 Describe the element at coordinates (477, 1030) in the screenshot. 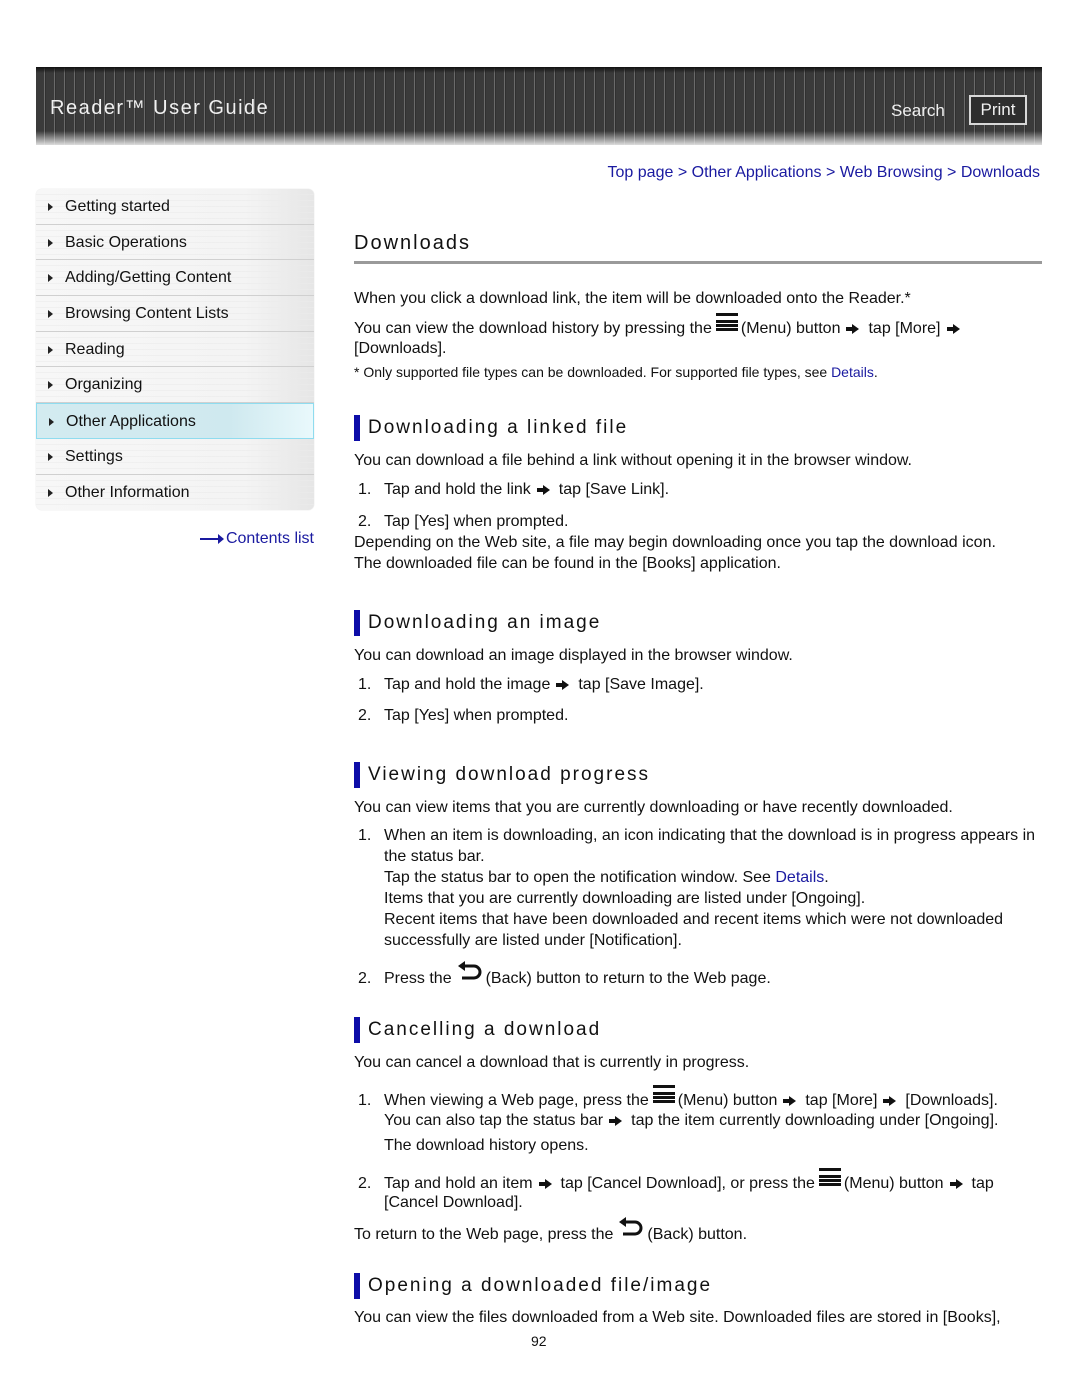

I see `section-heading-cancel: Cancelling a download` at that location.